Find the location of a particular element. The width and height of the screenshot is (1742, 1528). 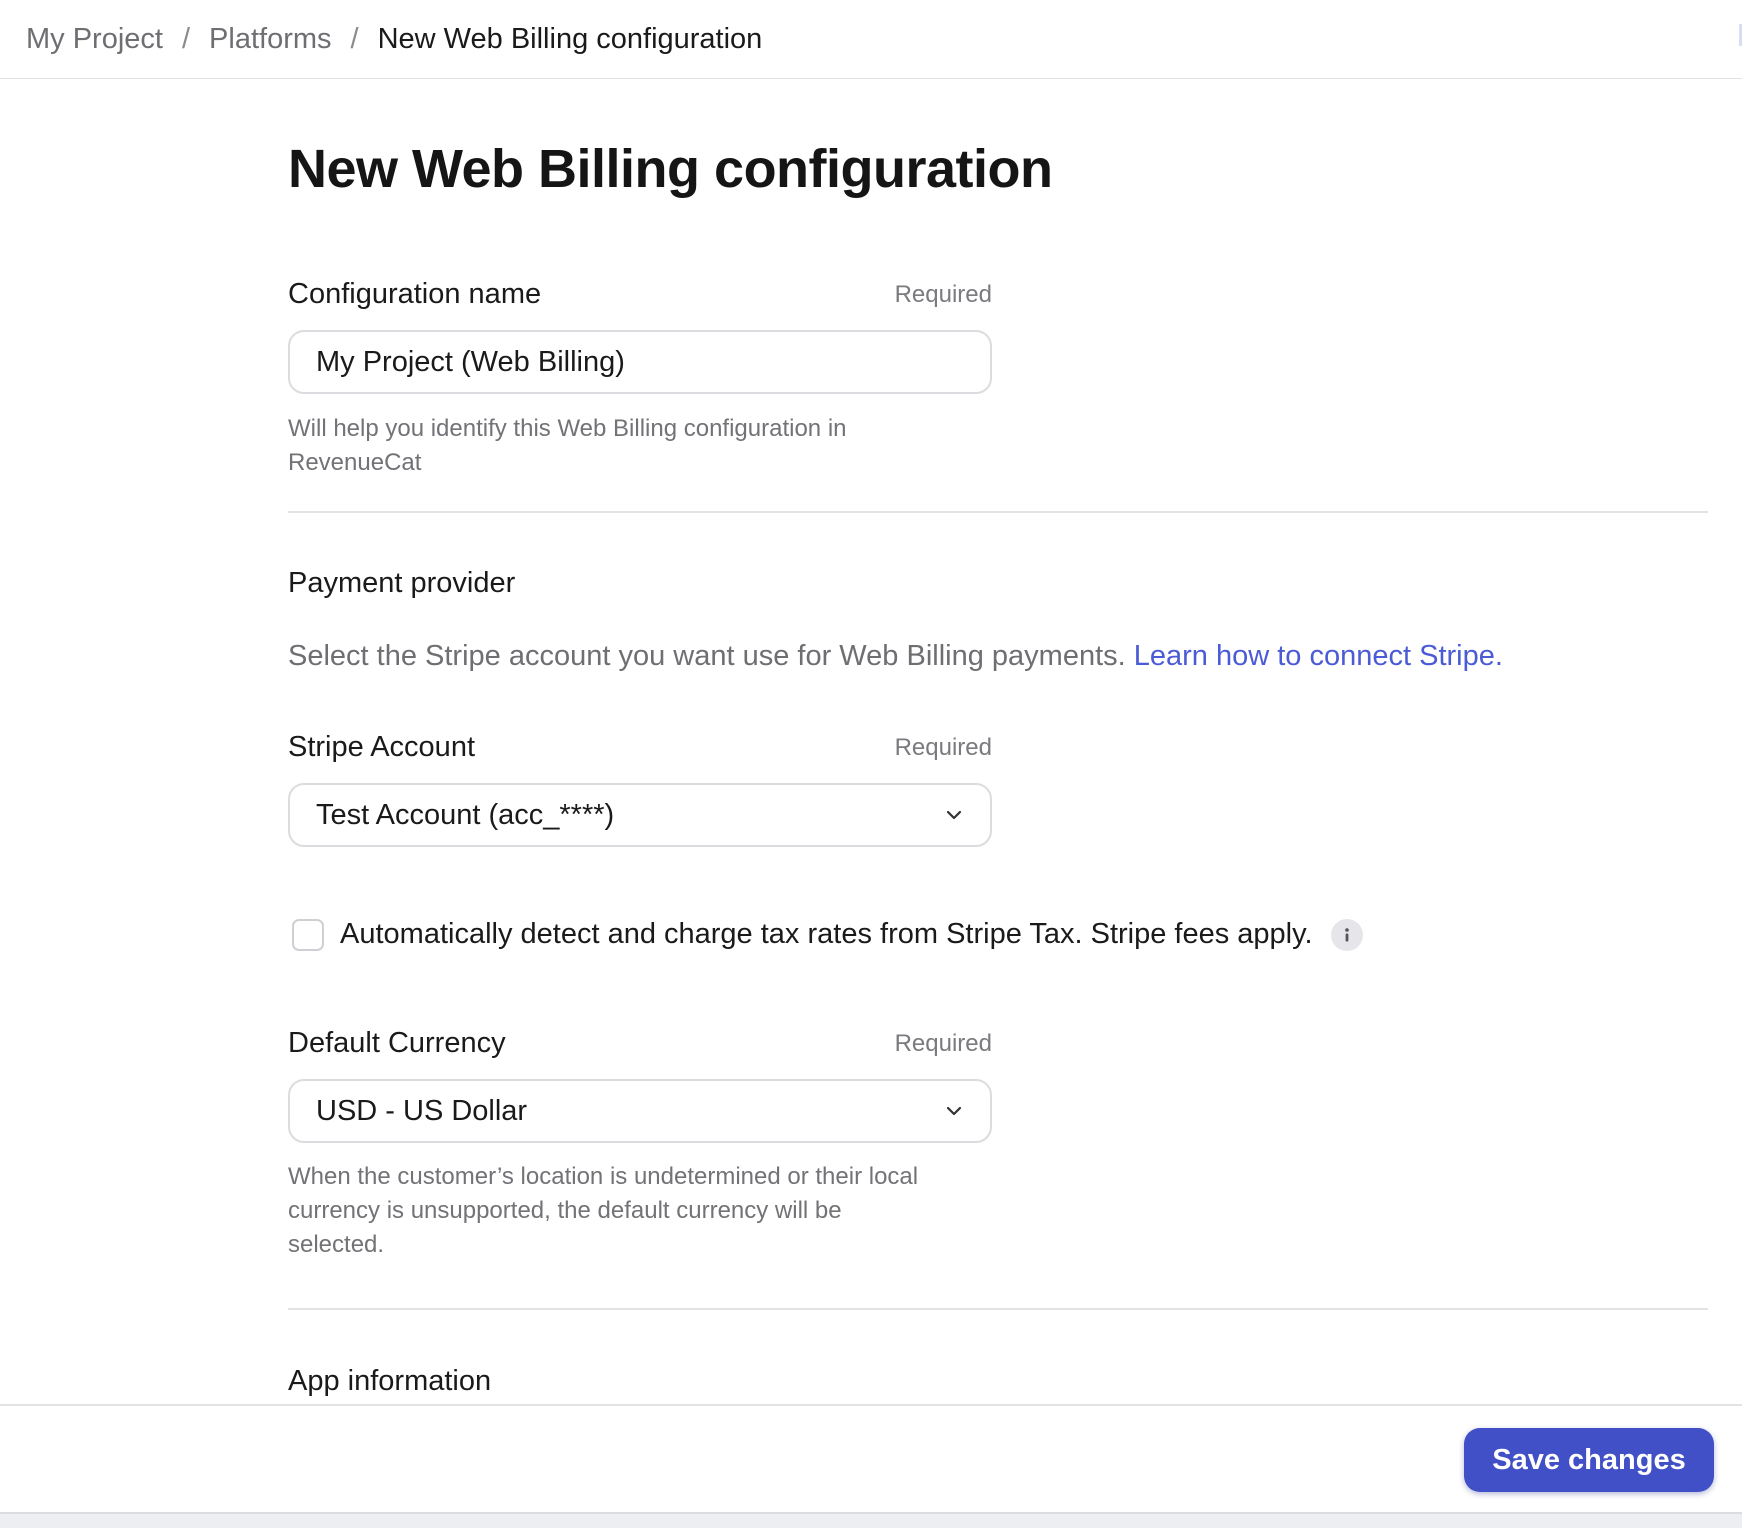

default-currency-help-line: selected. is located at coordinates (336, 1244).